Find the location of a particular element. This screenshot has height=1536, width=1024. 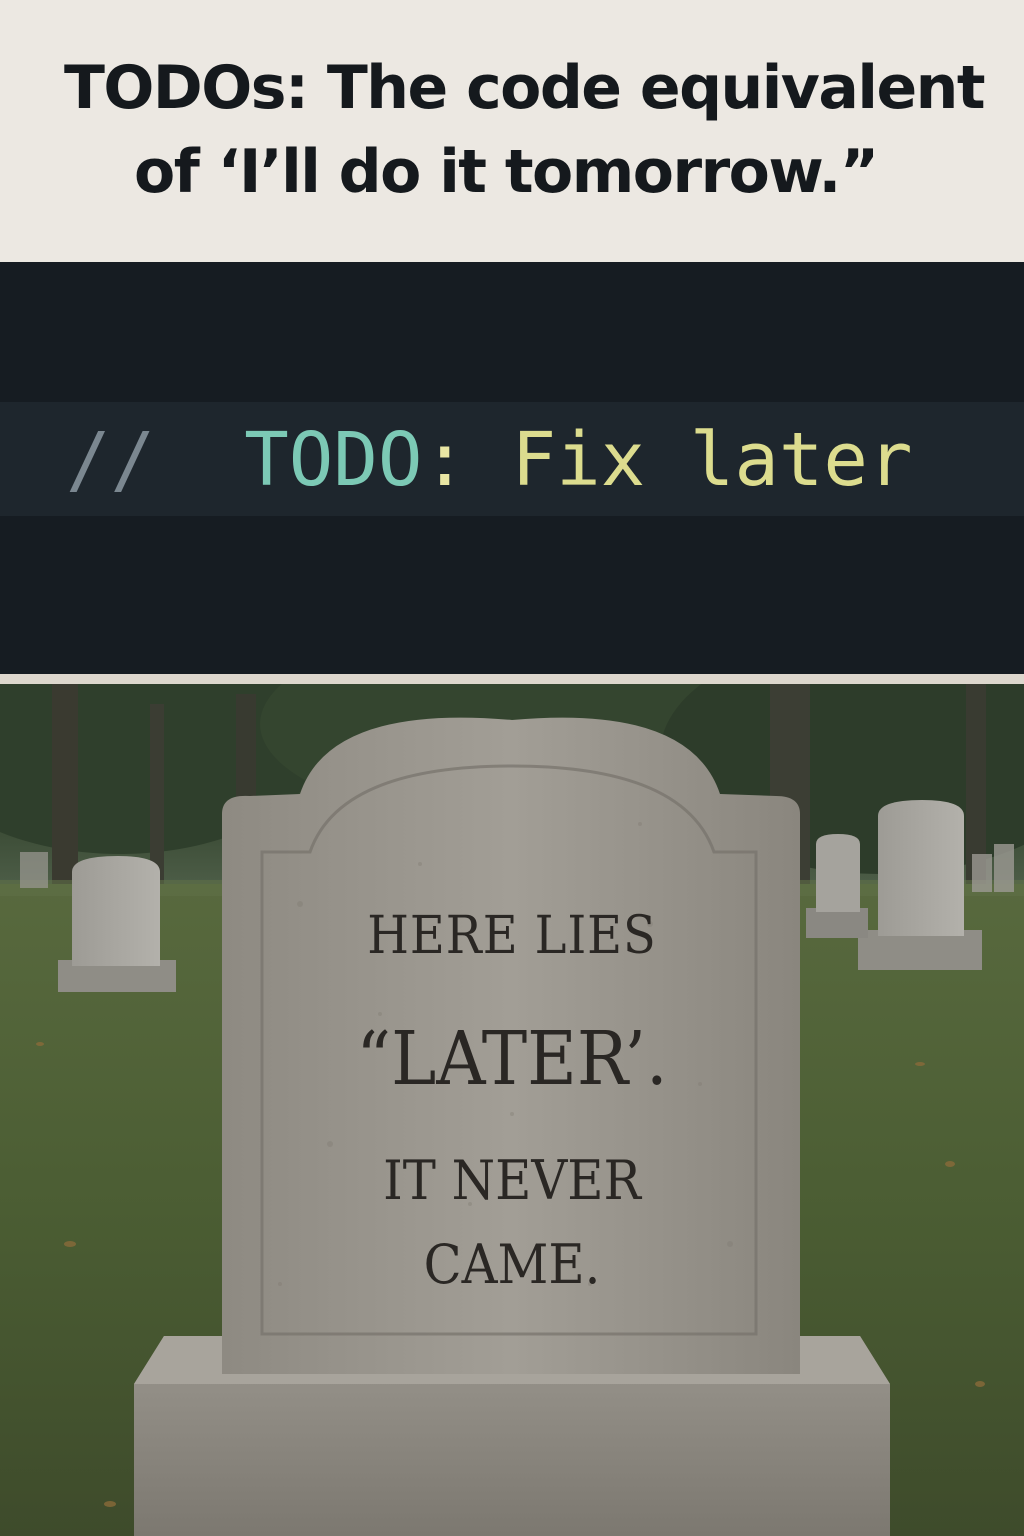

epitaph-line-2: “LATER’. is located at coordinates (512, 1059).